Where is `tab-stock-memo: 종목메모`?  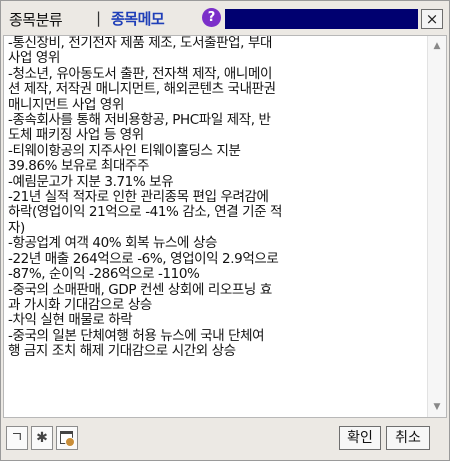
tab-stock-memo: 종목메모 is located at coordinates (138, 18).